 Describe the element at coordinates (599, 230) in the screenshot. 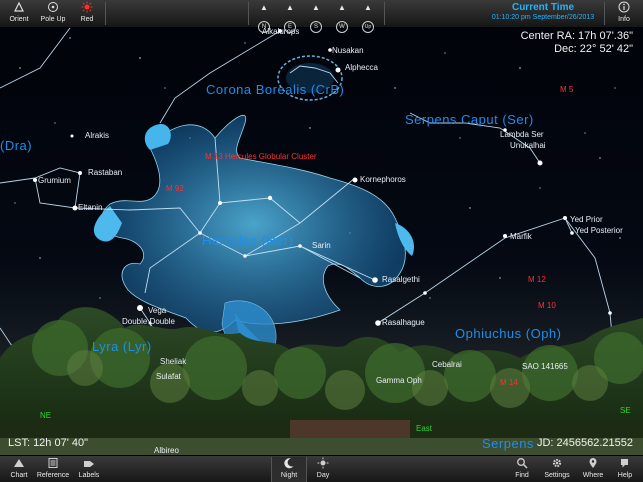

I see `star-label-yed-posterior: Yed Posterior` at that location.